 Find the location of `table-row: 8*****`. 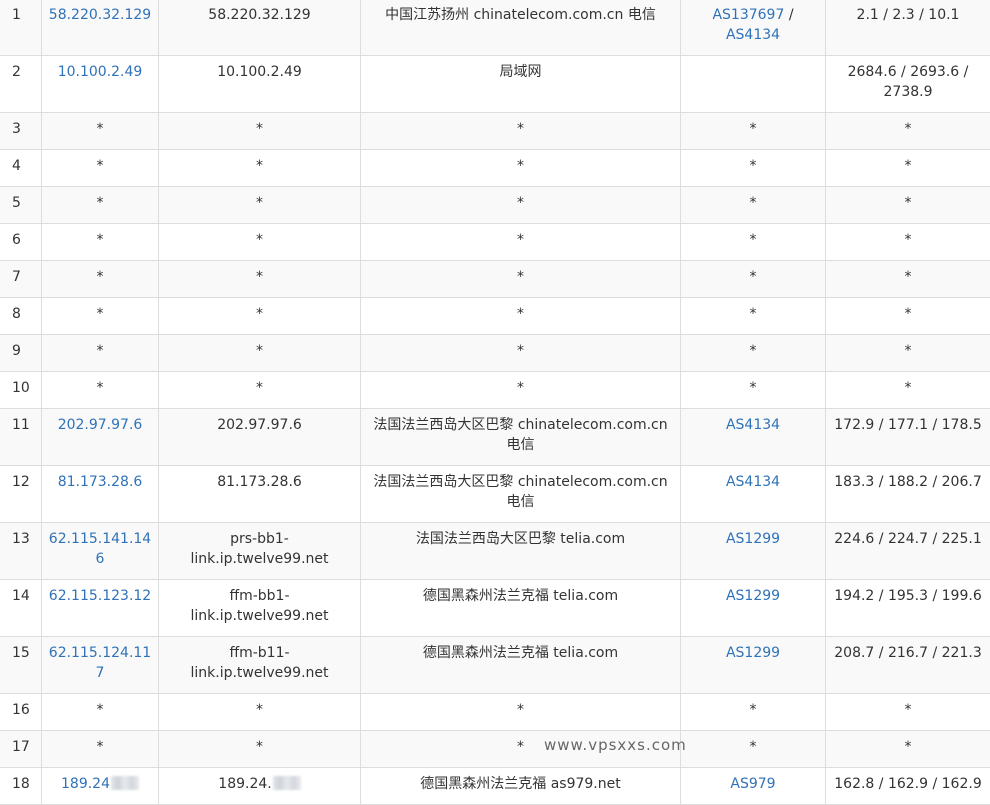

table-row: 8***** is located at coordinates (495, 316).